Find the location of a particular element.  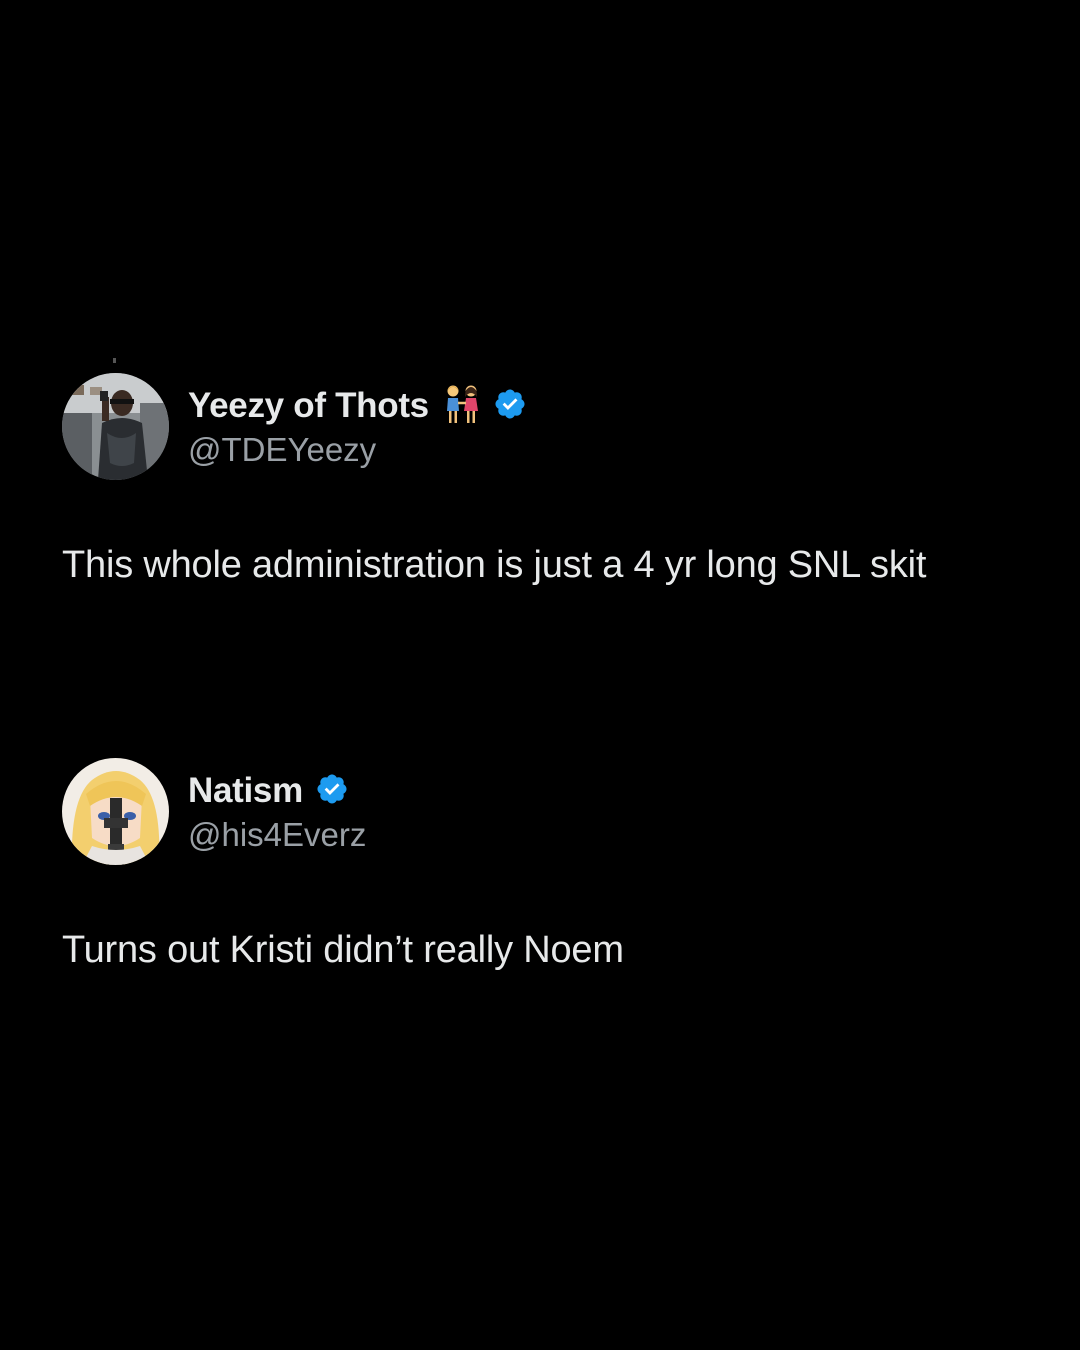

user-handle: @TDEYeezy is located at coordinates (357, 450).